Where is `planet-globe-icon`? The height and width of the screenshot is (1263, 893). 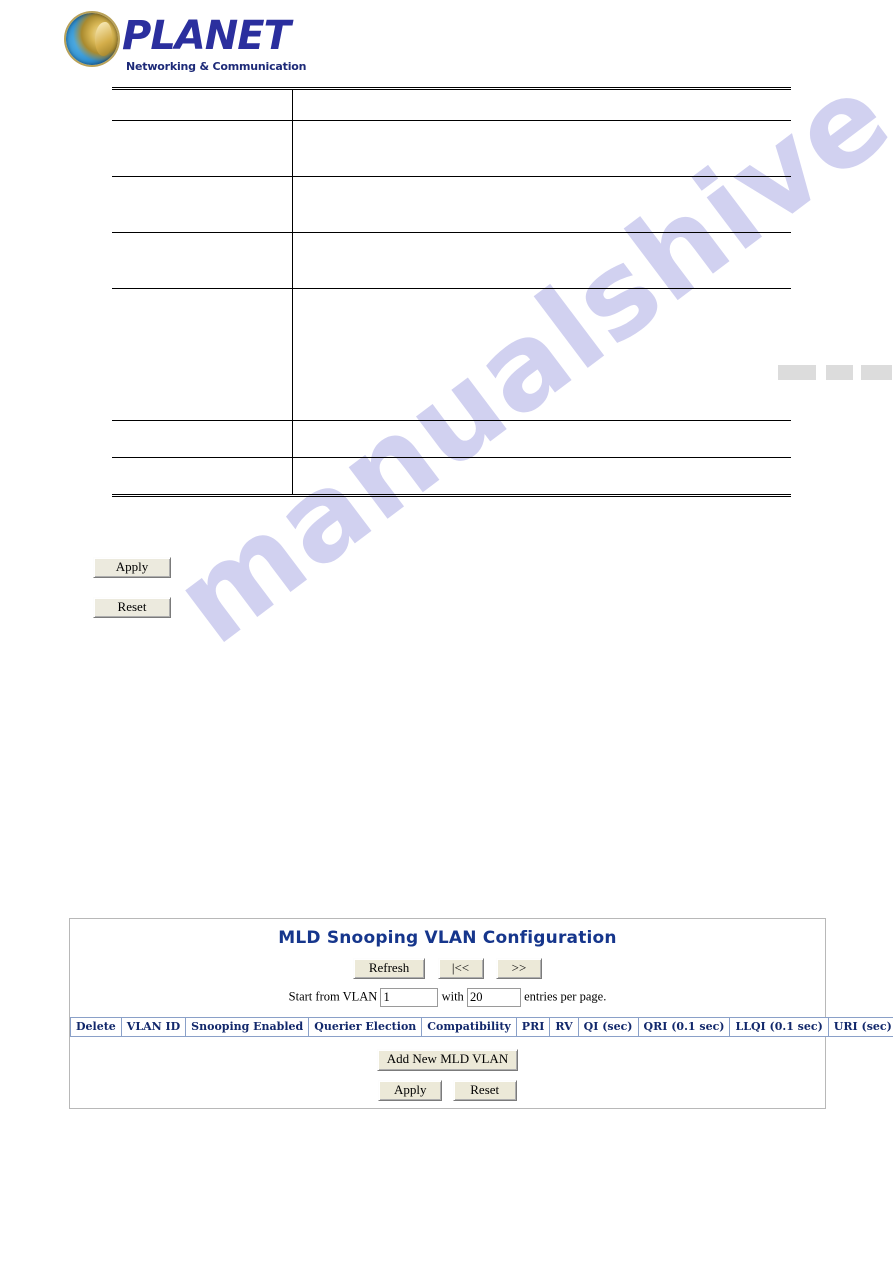
planet-globe-icon is located at coordinates (92, 39).